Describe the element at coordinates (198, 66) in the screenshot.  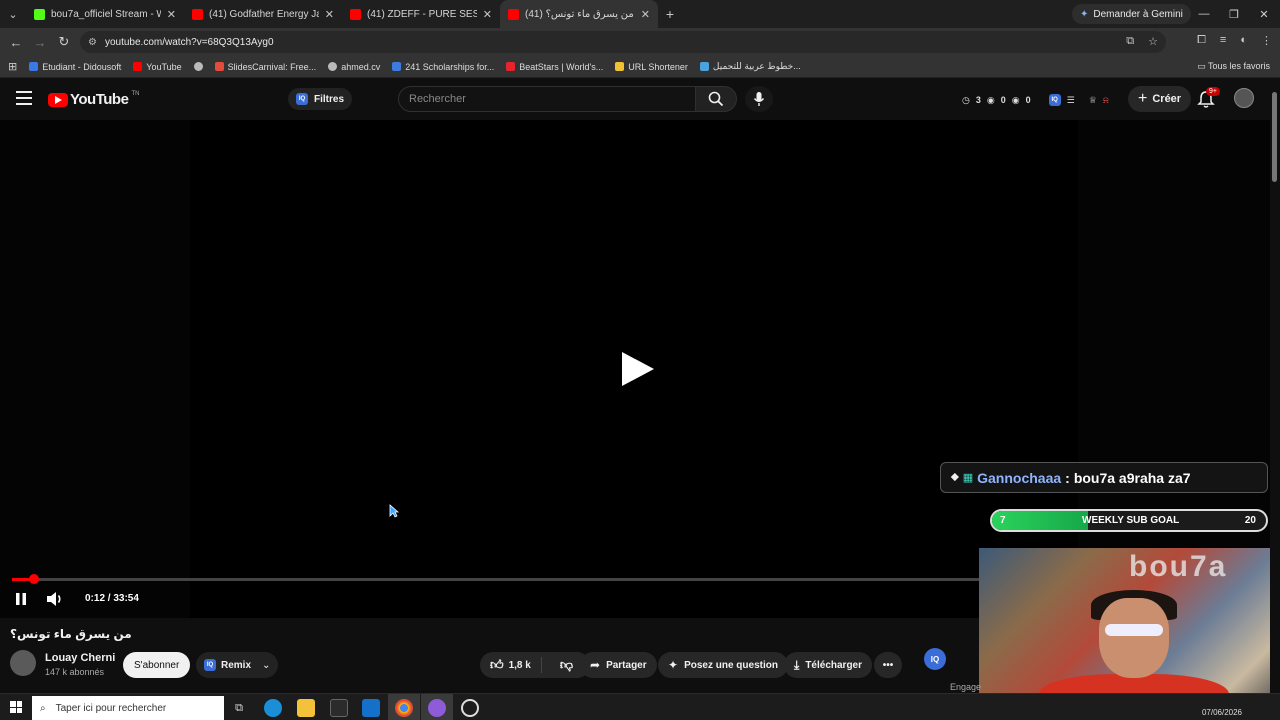
I see `bookmark-item` at that location.